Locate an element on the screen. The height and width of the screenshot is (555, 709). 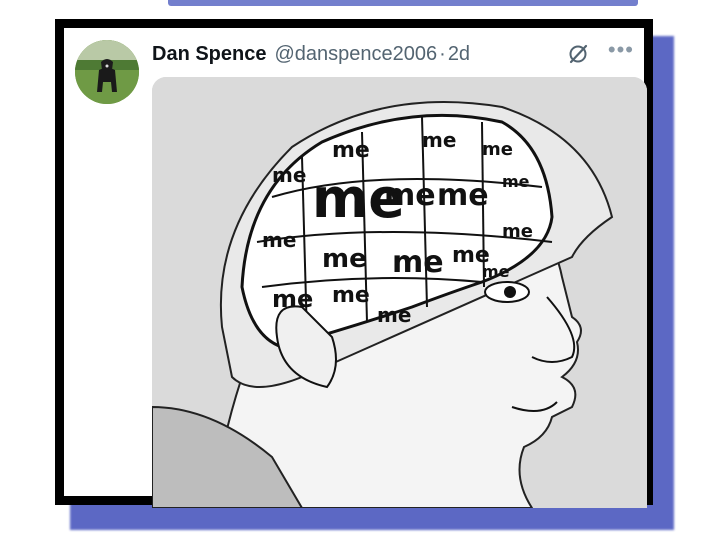
grok-icon is located at coordinates (578, 54).